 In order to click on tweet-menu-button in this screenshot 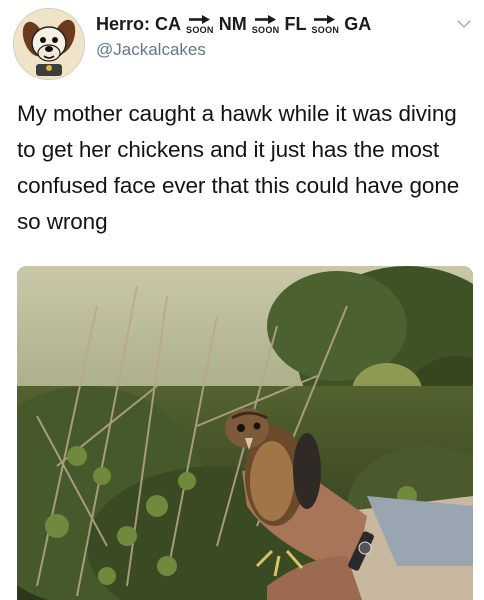, I will do `click(464, 24)`.